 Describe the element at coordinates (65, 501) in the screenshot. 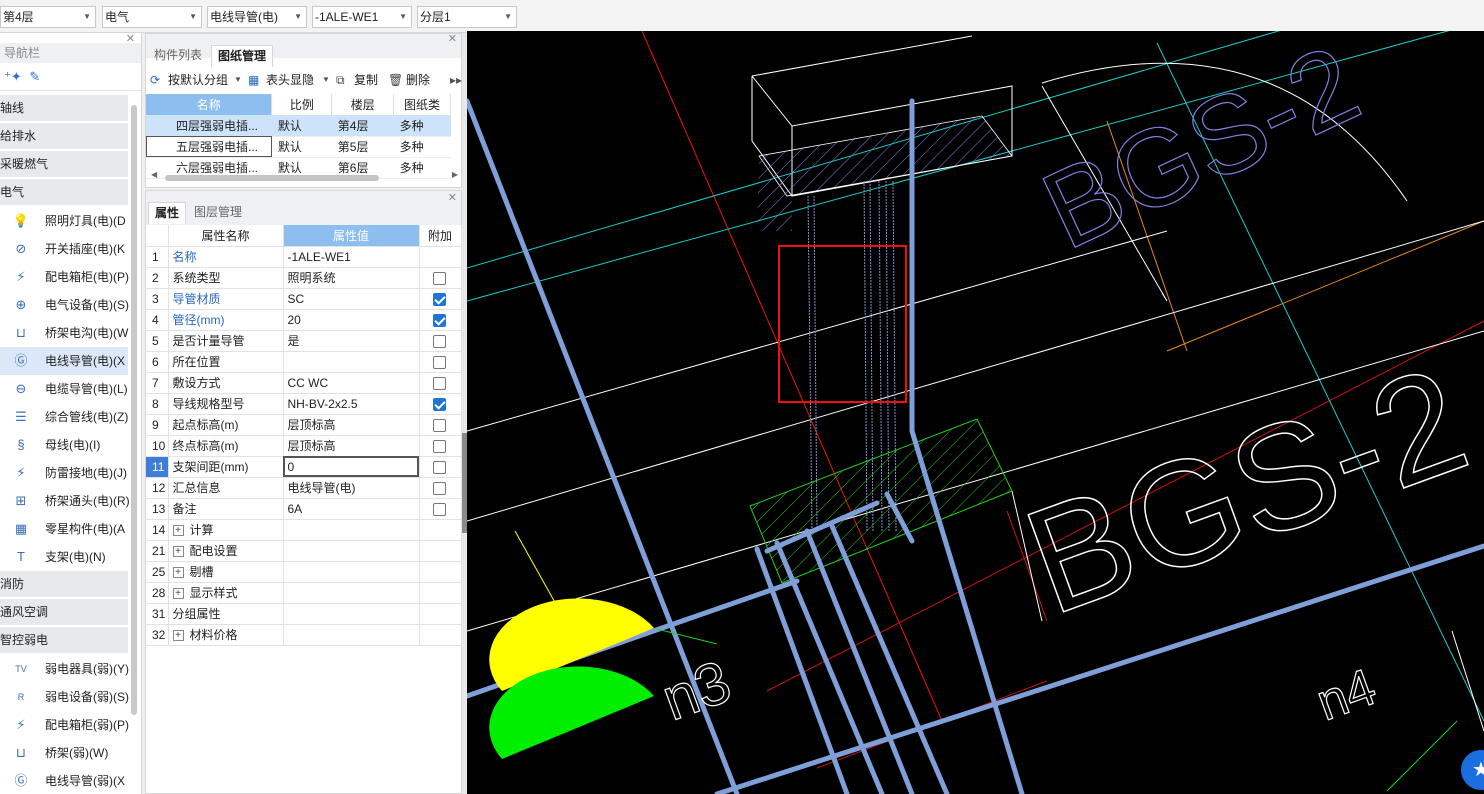

I see `nav-item-tray-fitting: ⊞ 桥架通头(电)(R)` at that location.